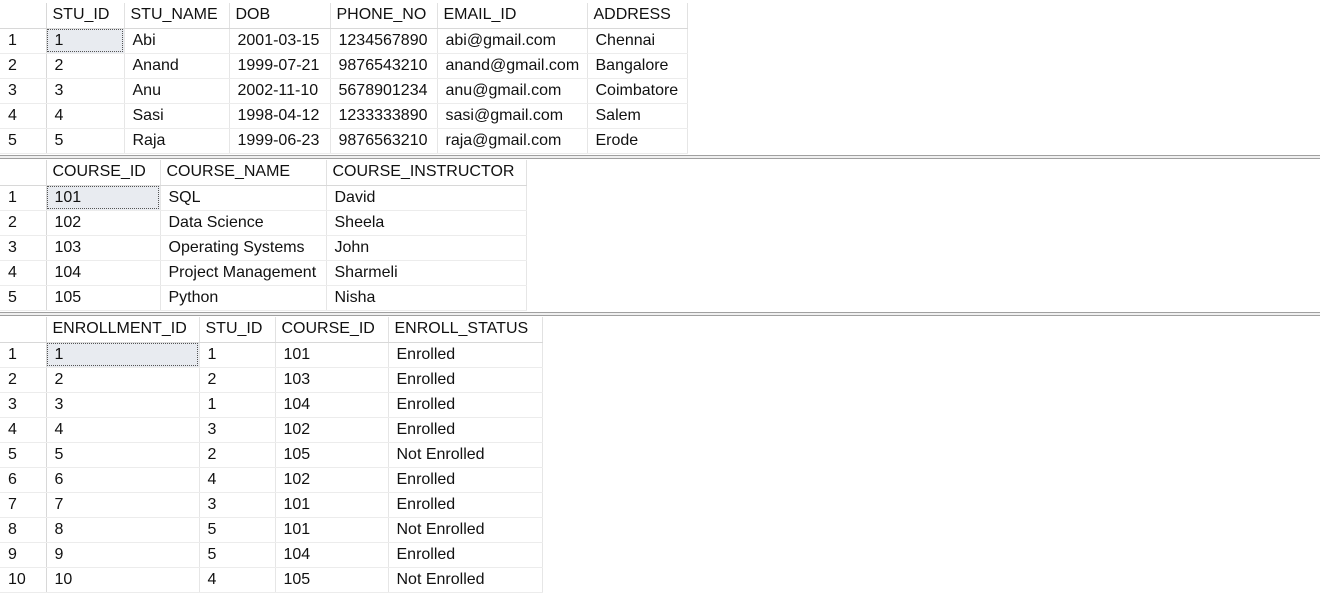 This screenshot has height=610, width=1320. What do you see at coordinates (237, 405) in the screenshot?
I see `cell-stu-id: 1` at bounding box center [237, 405].